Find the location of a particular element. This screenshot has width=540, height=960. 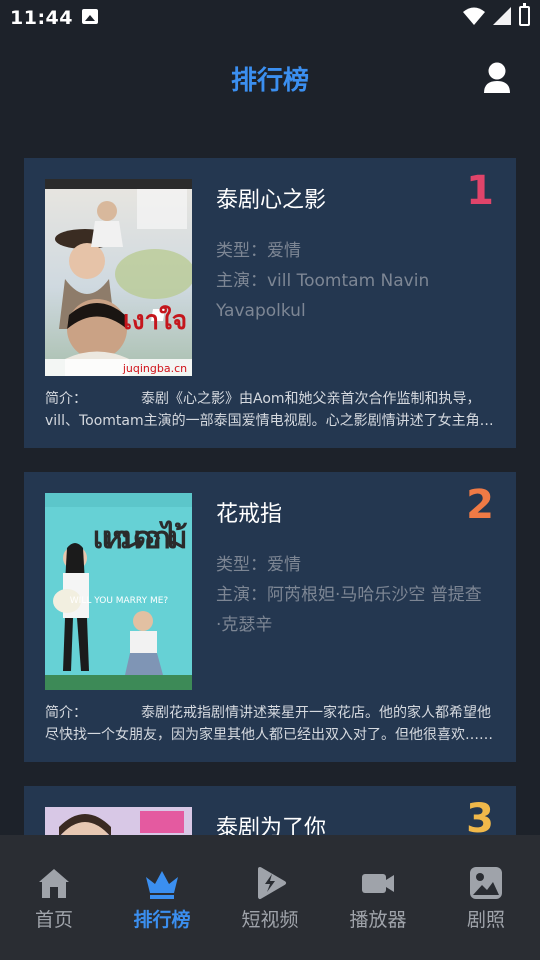

wifi-icon is located at coordinates (474, 16).